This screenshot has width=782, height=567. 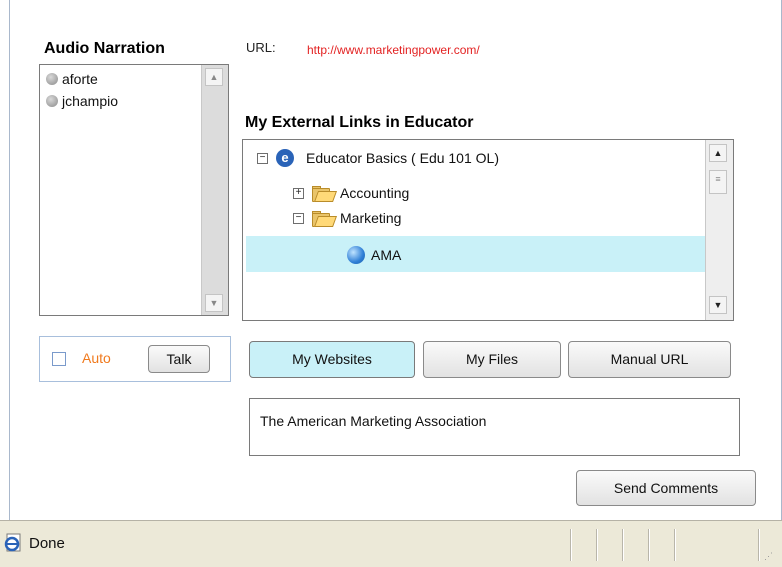 I want to click on url-label: URL:, so click(x=261, y=47).